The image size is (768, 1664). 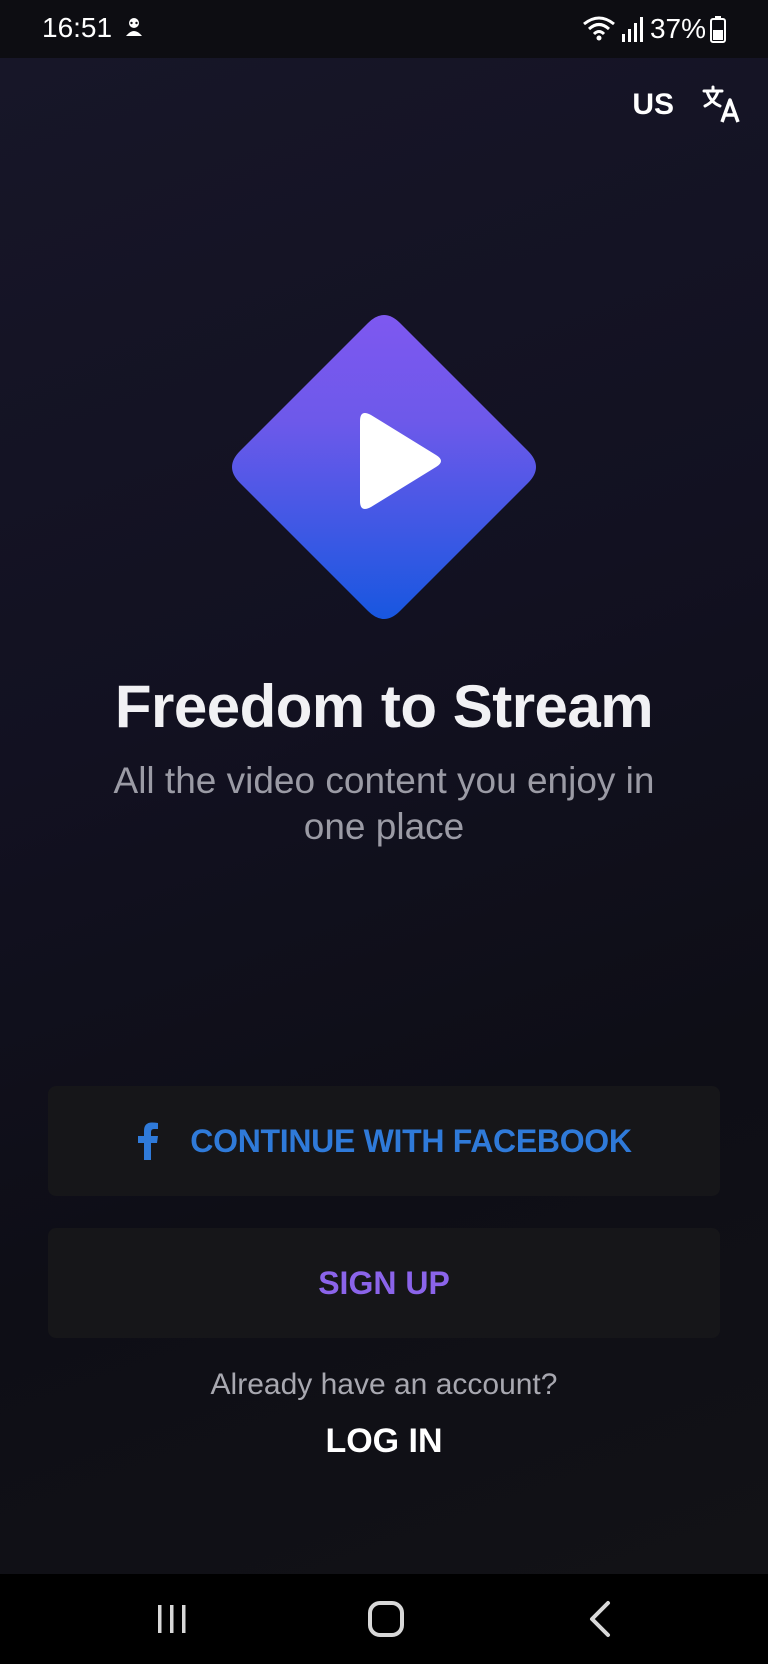 What do you see at coordinates (148, 1141) in the screenshot?
I see `facebook-icon` at bounding box center [148, 1141].